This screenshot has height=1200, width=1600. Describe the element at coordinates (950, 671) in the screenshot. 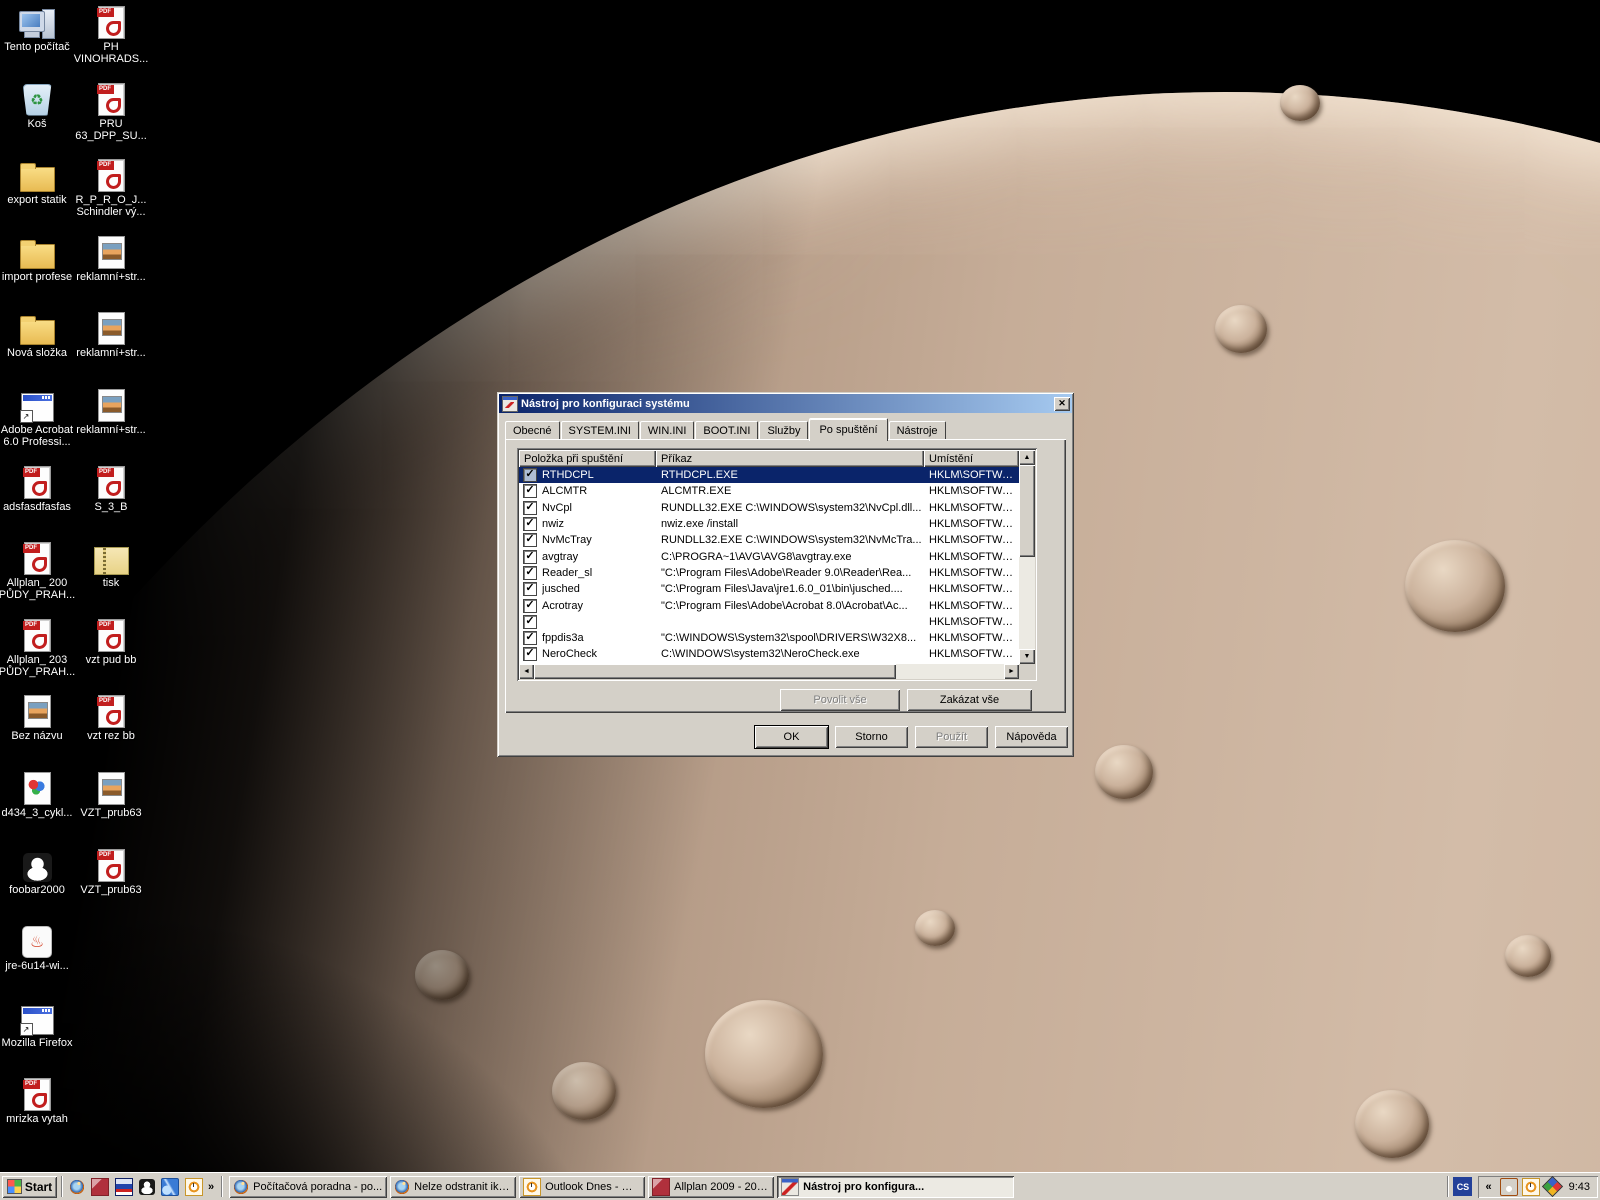

I see `horizontal-scroll-track` at that location.